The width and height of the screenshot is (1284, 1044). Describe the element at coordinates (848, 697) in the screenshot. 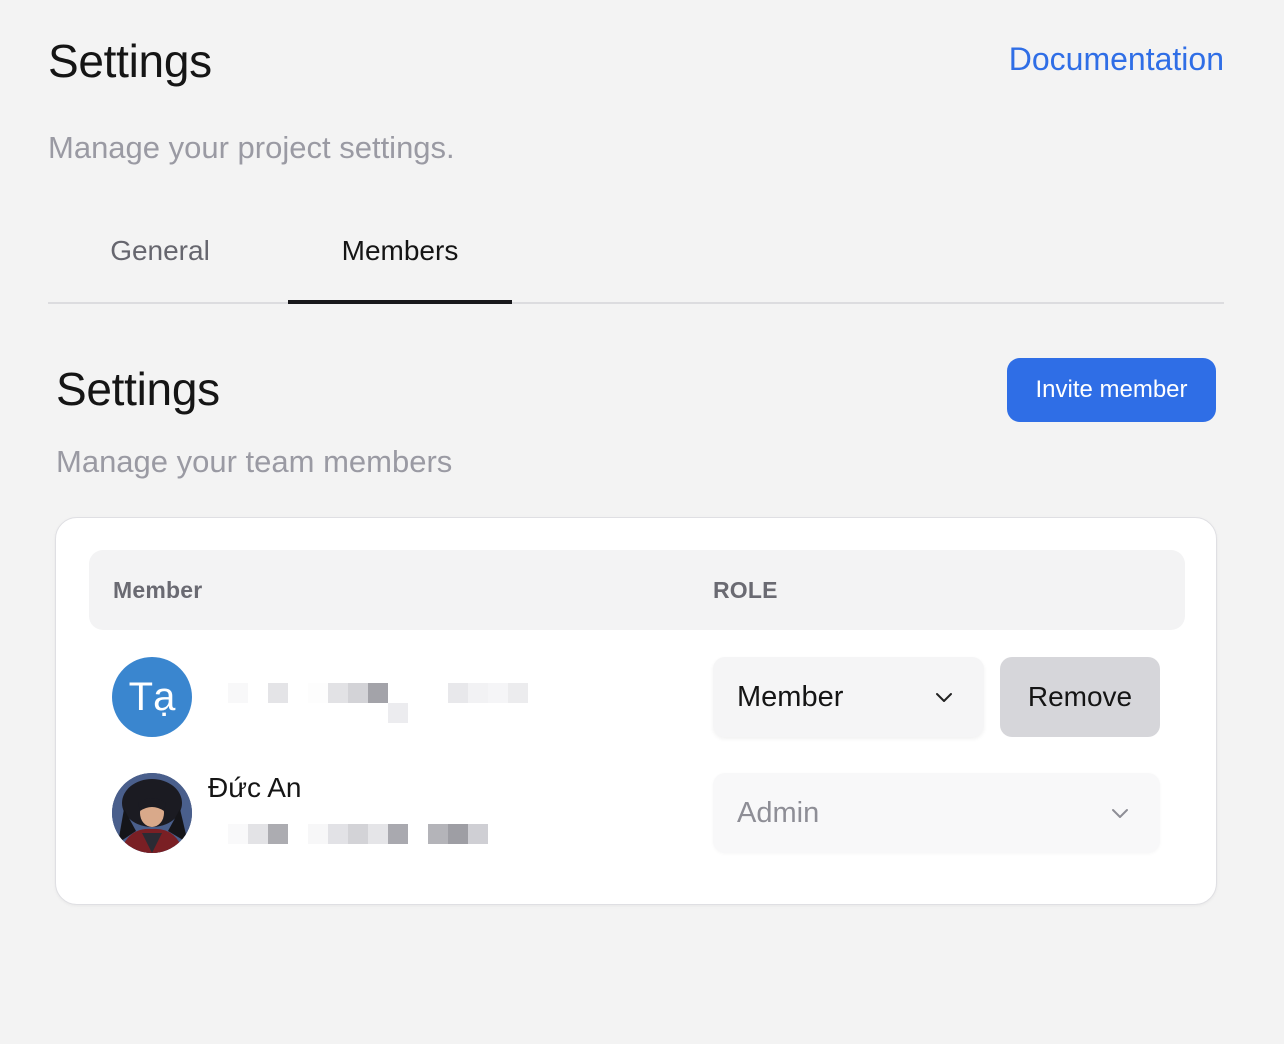

I see `role-select: Member` at that location.